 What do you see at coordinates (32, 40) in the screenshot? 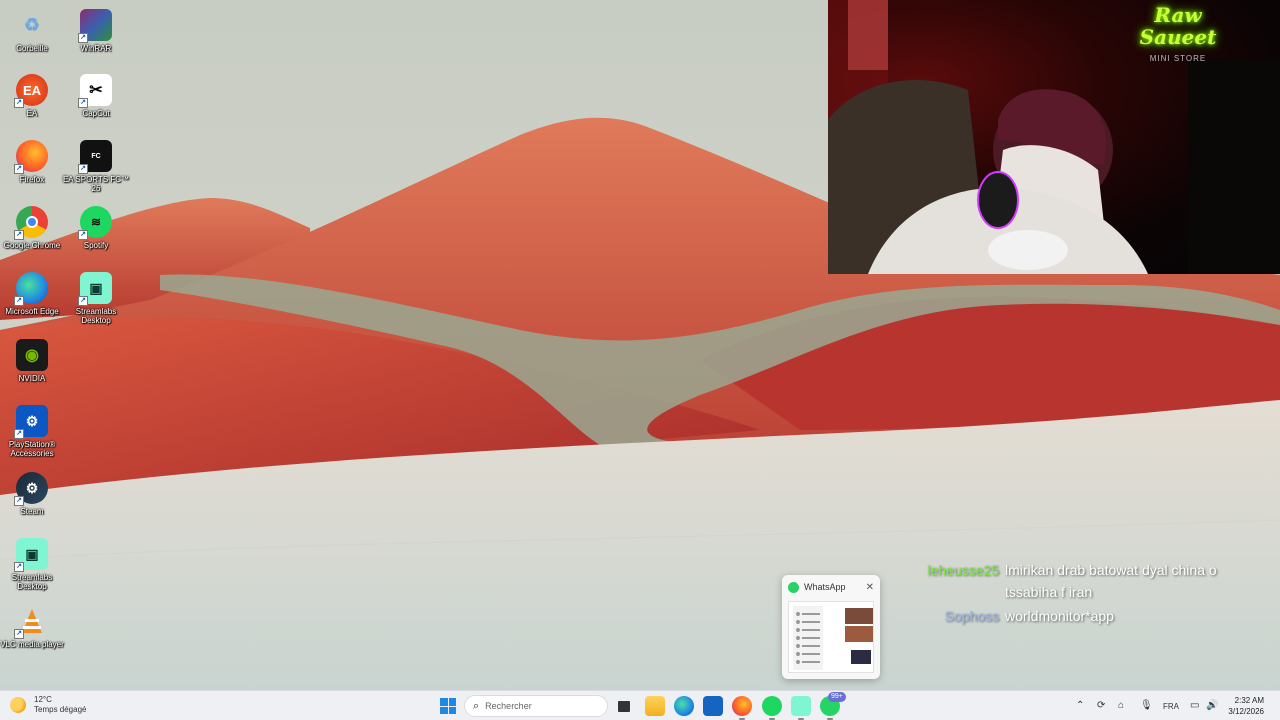
I see `desktop-icon-recycle-bin: ♻ Corbeille` at bounding box center [32, 40].